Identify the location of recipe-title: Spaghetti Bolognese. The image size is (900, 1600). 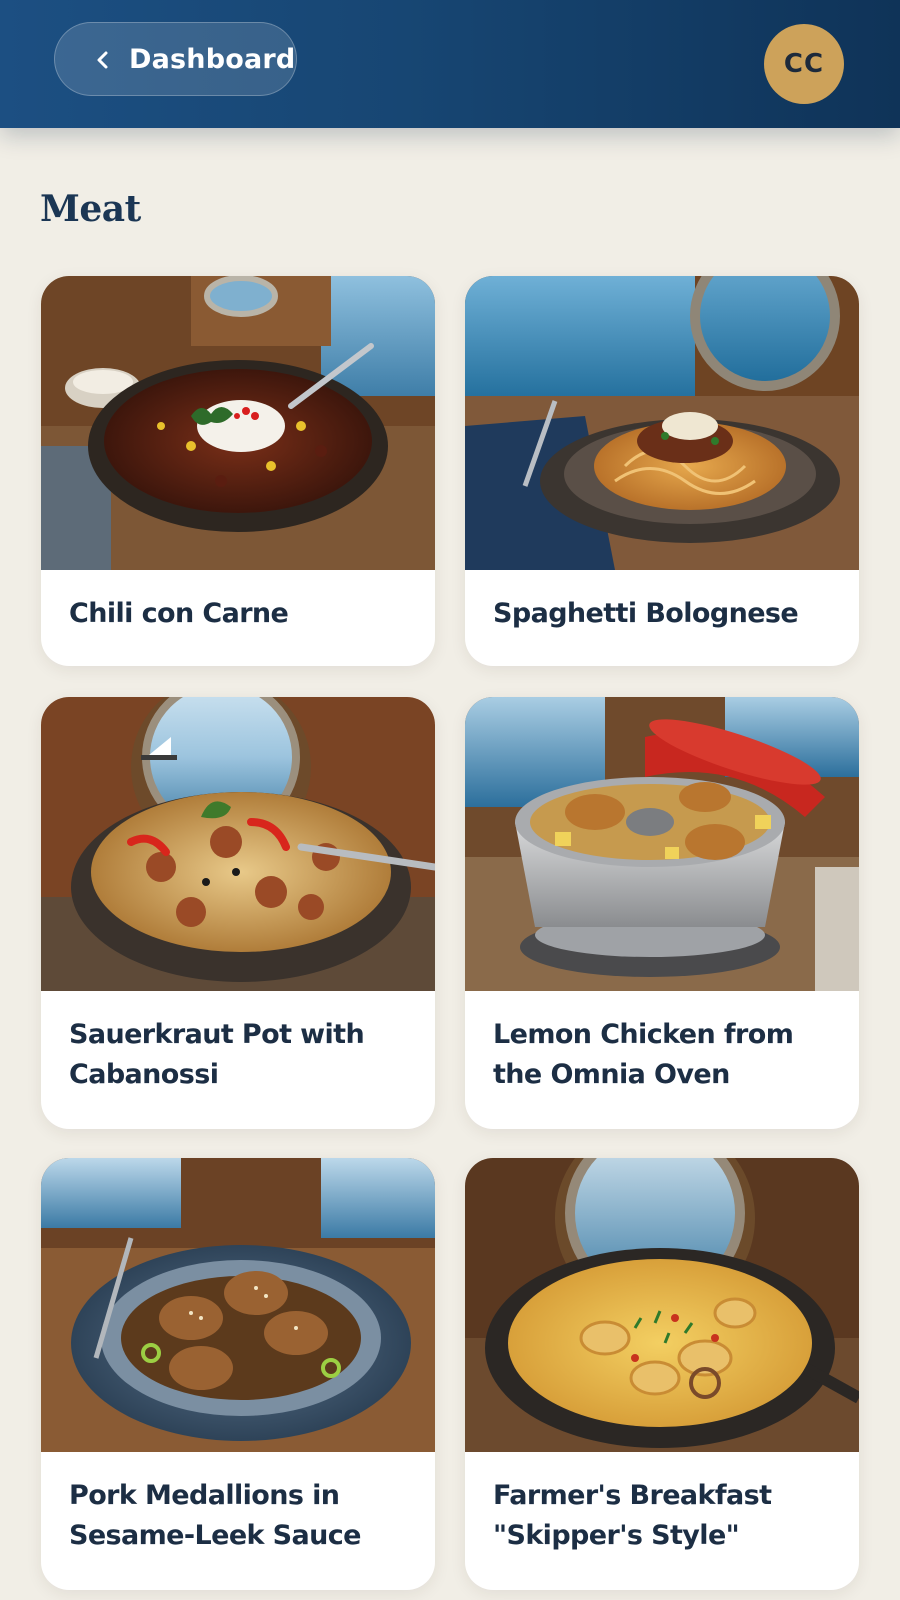
(646, 613).